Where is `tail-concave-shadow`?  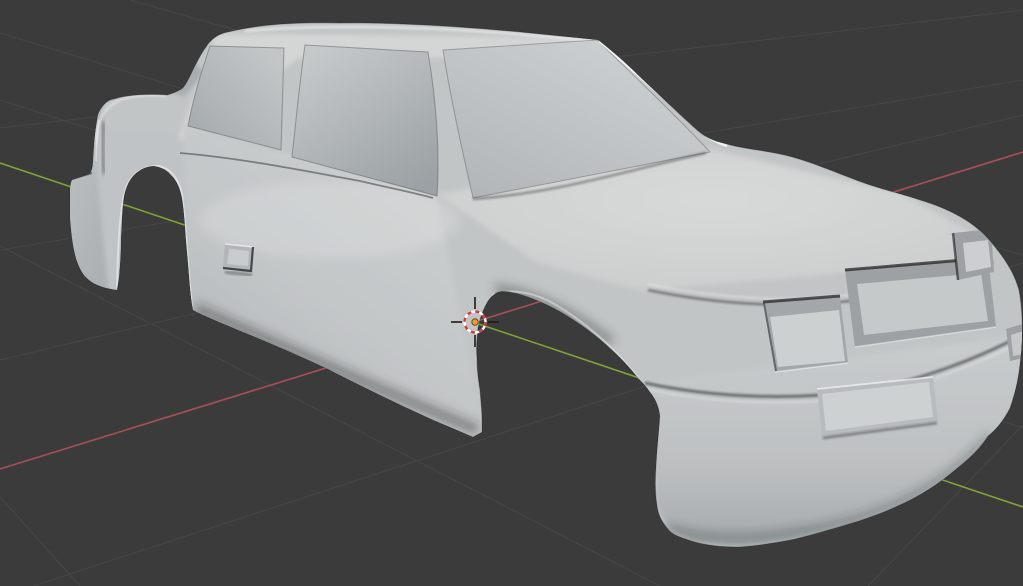 tail-concave-shadow is located at coordinates (103, 148).